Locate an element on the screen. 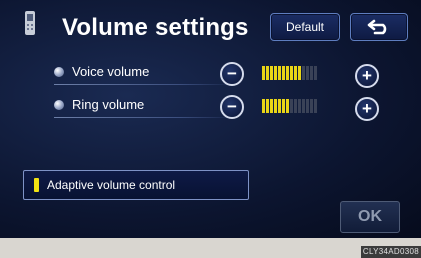 The height and width of the screenshot is (258, 421). ok-button: OK is located at coordinates (370, 217).